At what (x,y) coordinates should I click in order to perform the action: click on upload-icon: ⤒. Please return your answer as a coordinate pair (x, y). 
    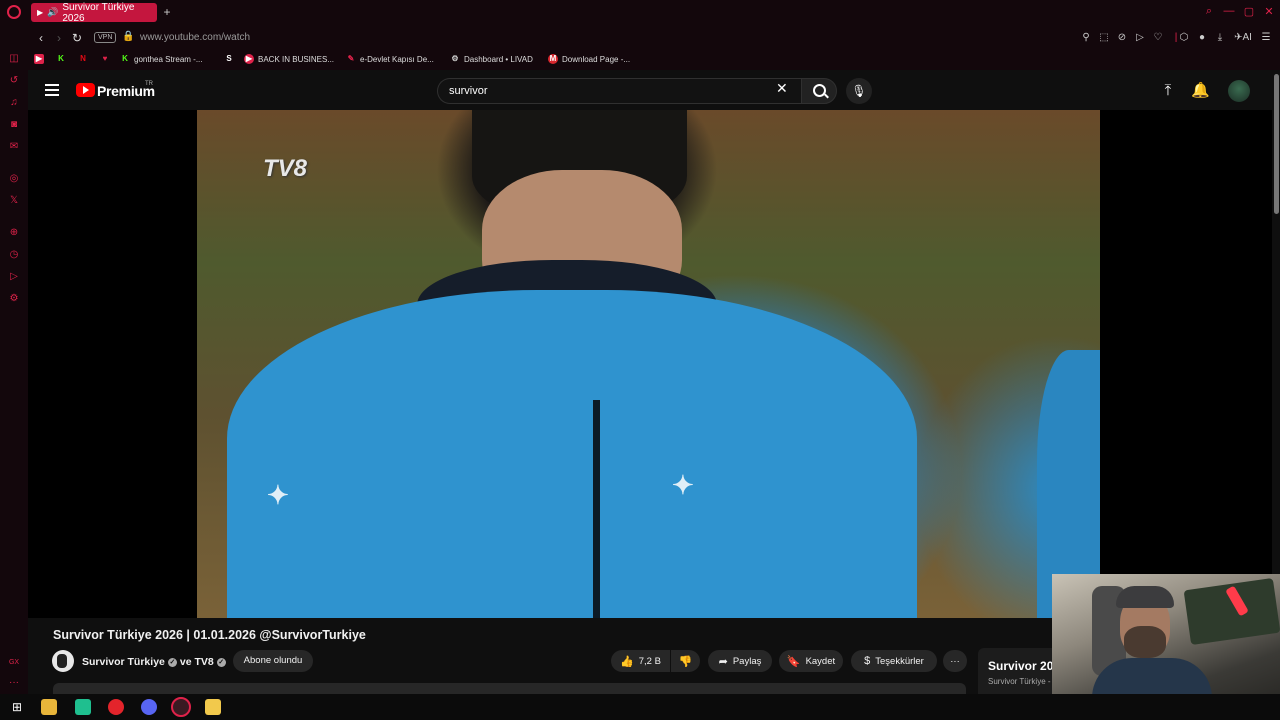
    Looking at the image, I should click on (1168, 91).